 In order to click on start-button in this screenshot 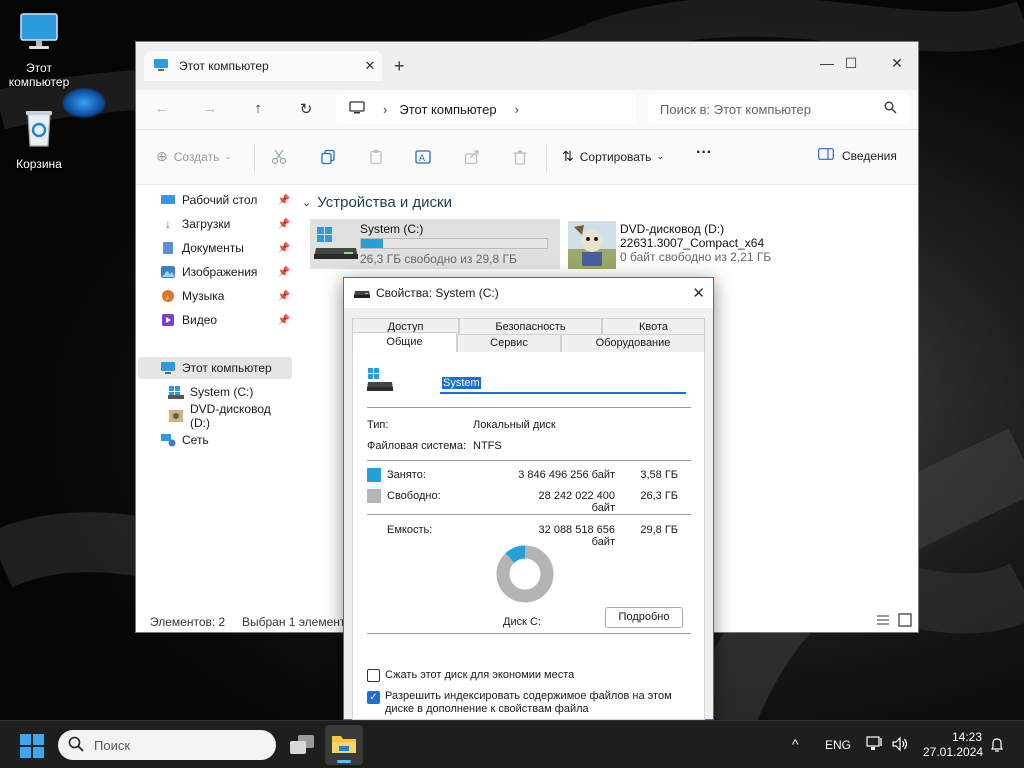, I will do `click(32, 747)`.